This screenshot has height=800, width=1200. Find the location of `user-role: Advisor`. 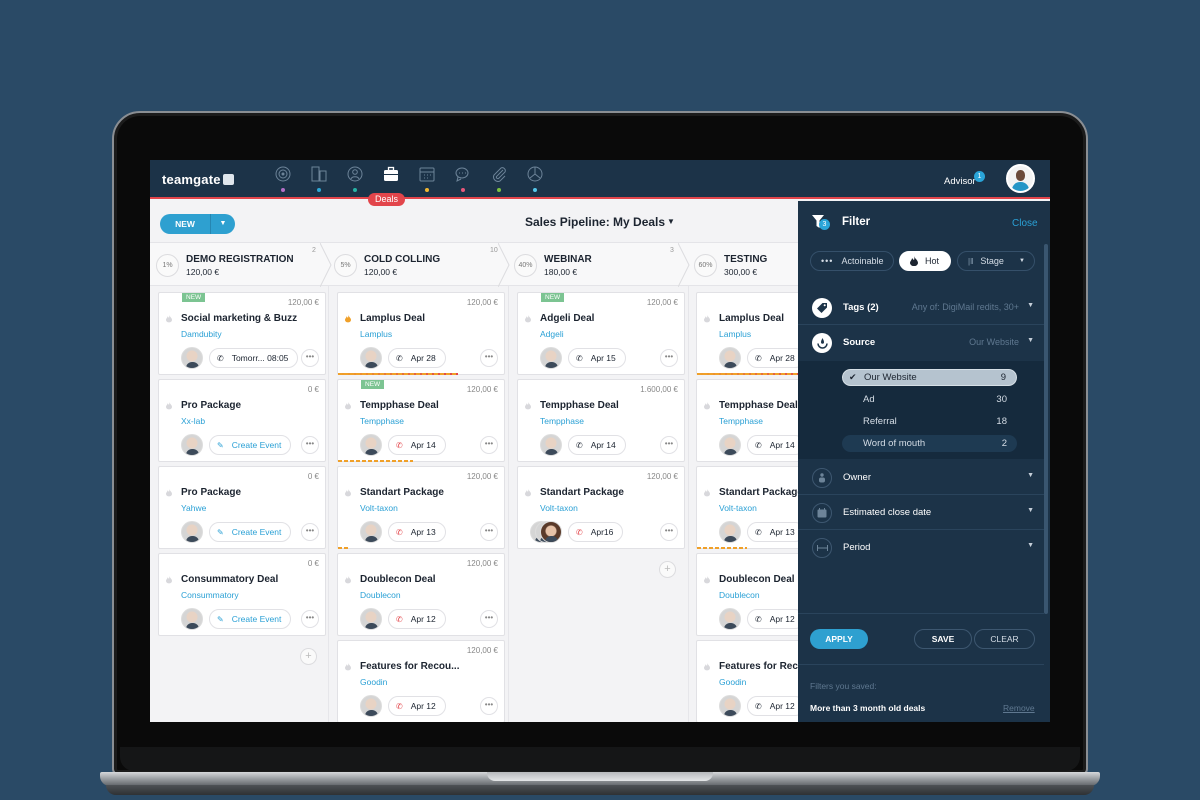

user-role: Advisor is located at coordinates (960, 181).